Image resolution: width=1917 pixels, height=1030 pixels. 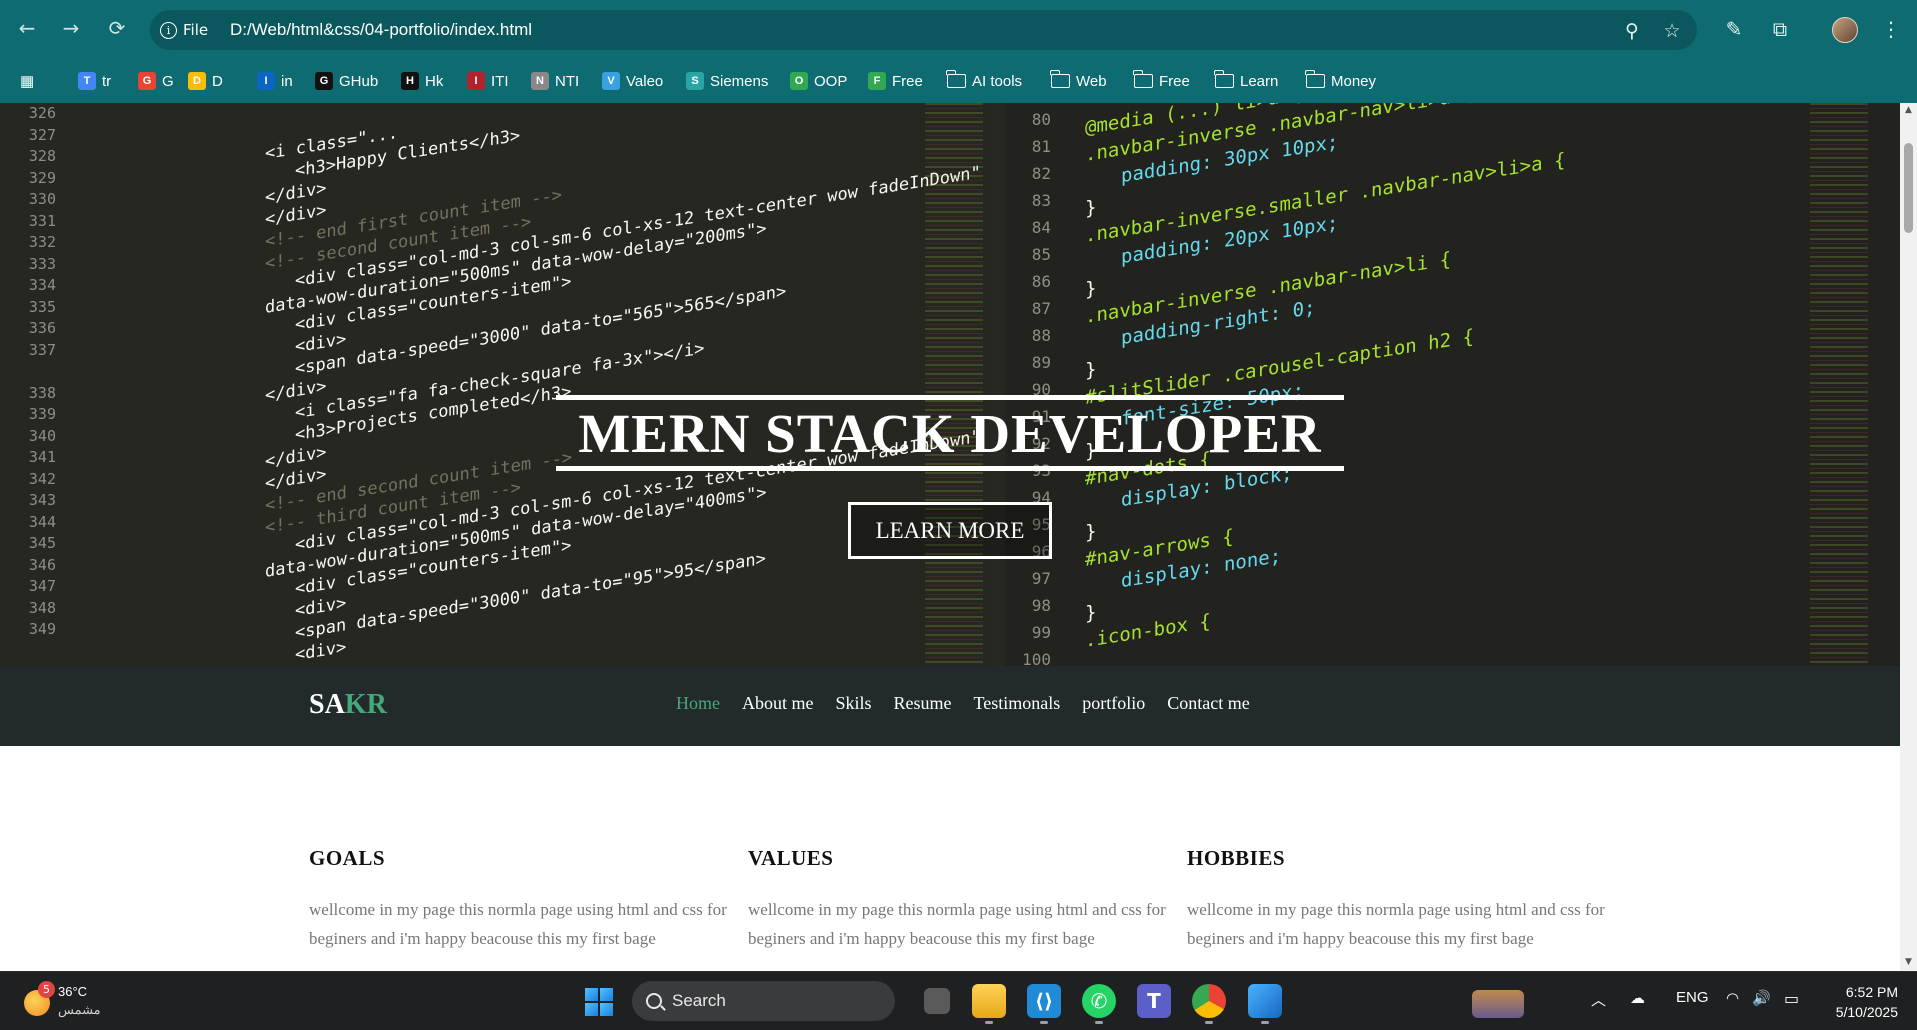 I want to click on bookmark-web: Web, so click(x=1078, y=81).